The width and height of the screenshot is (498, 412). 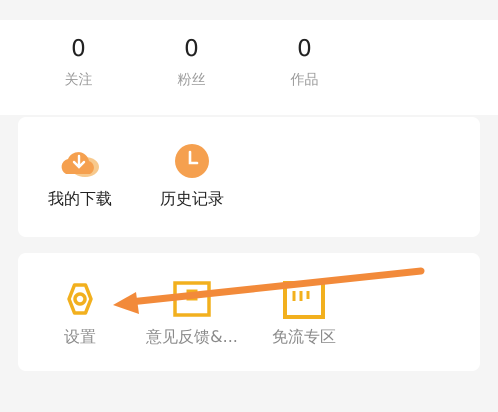 What do you see at coordinates (80, 337) in the screenshot?
I see `menu-item-label: 设置` at bounding box center [80, 337].